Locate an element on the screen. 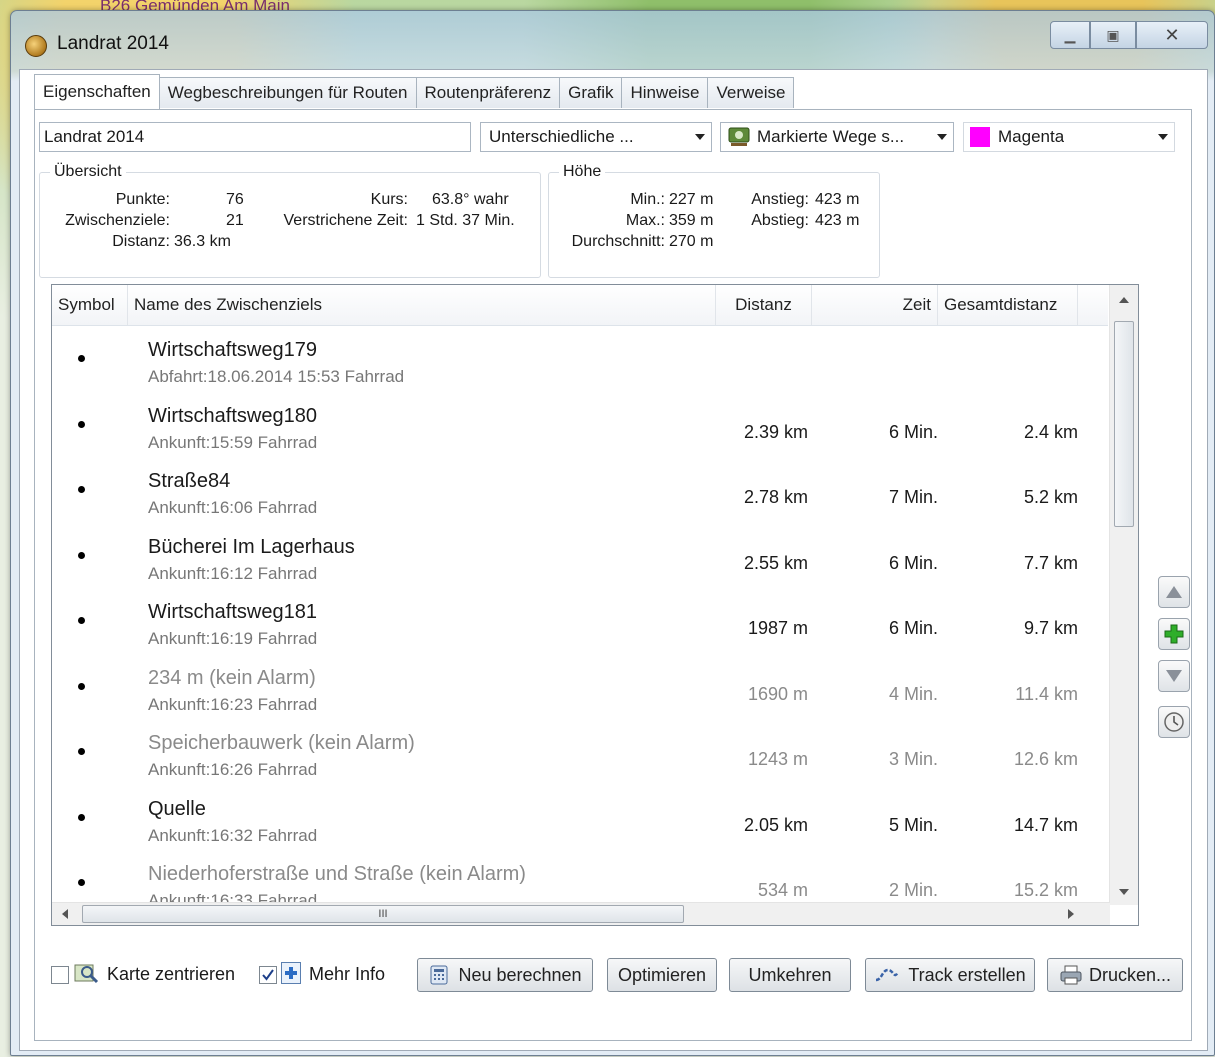 The image size is (1215, 1057). tab-hinweise: Hinweise is located at coordinates (665, 92).